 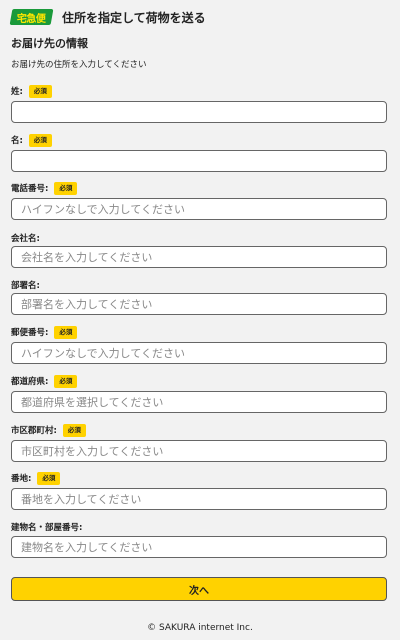 I want to click on field-label-text: 建物名・部屋番号:, so click(x=47, y=528).